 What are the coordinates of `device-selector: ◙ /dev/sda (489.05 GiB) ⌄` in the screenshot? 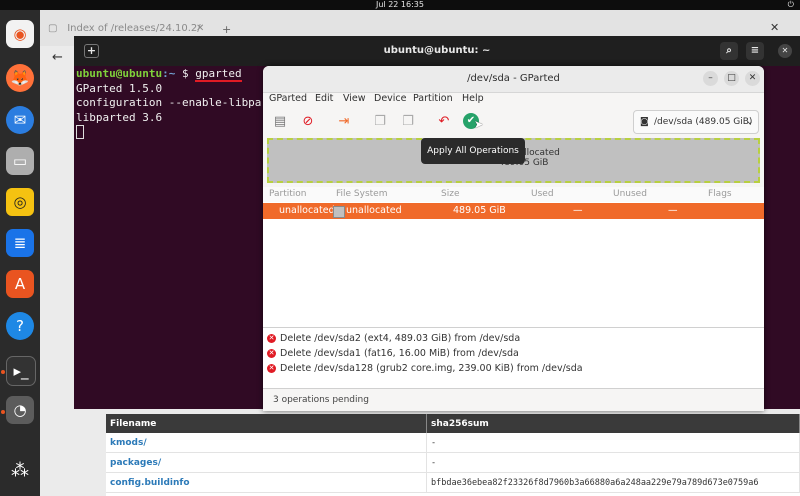 It's located at (696, 122).